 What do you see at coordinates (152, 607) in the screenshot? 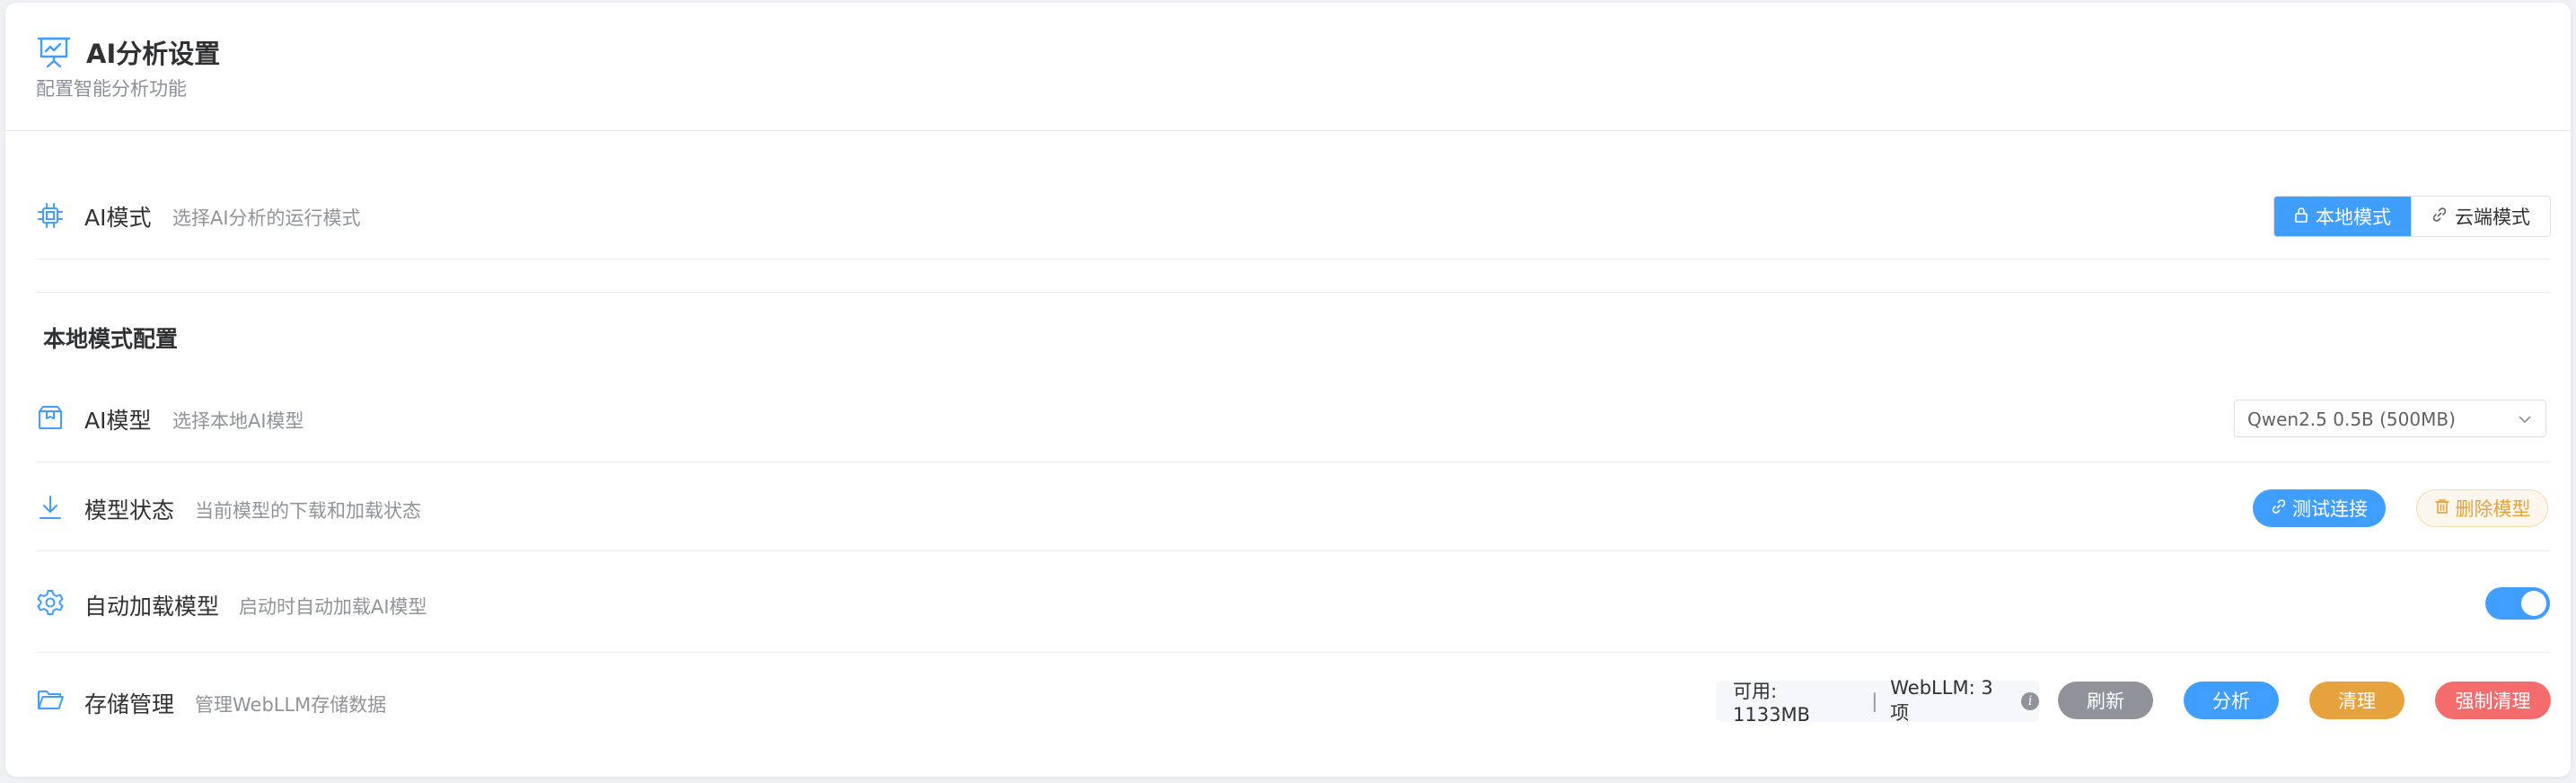
I see `auto-load-label: 自动加载模型` at bounding box center [152, 607].